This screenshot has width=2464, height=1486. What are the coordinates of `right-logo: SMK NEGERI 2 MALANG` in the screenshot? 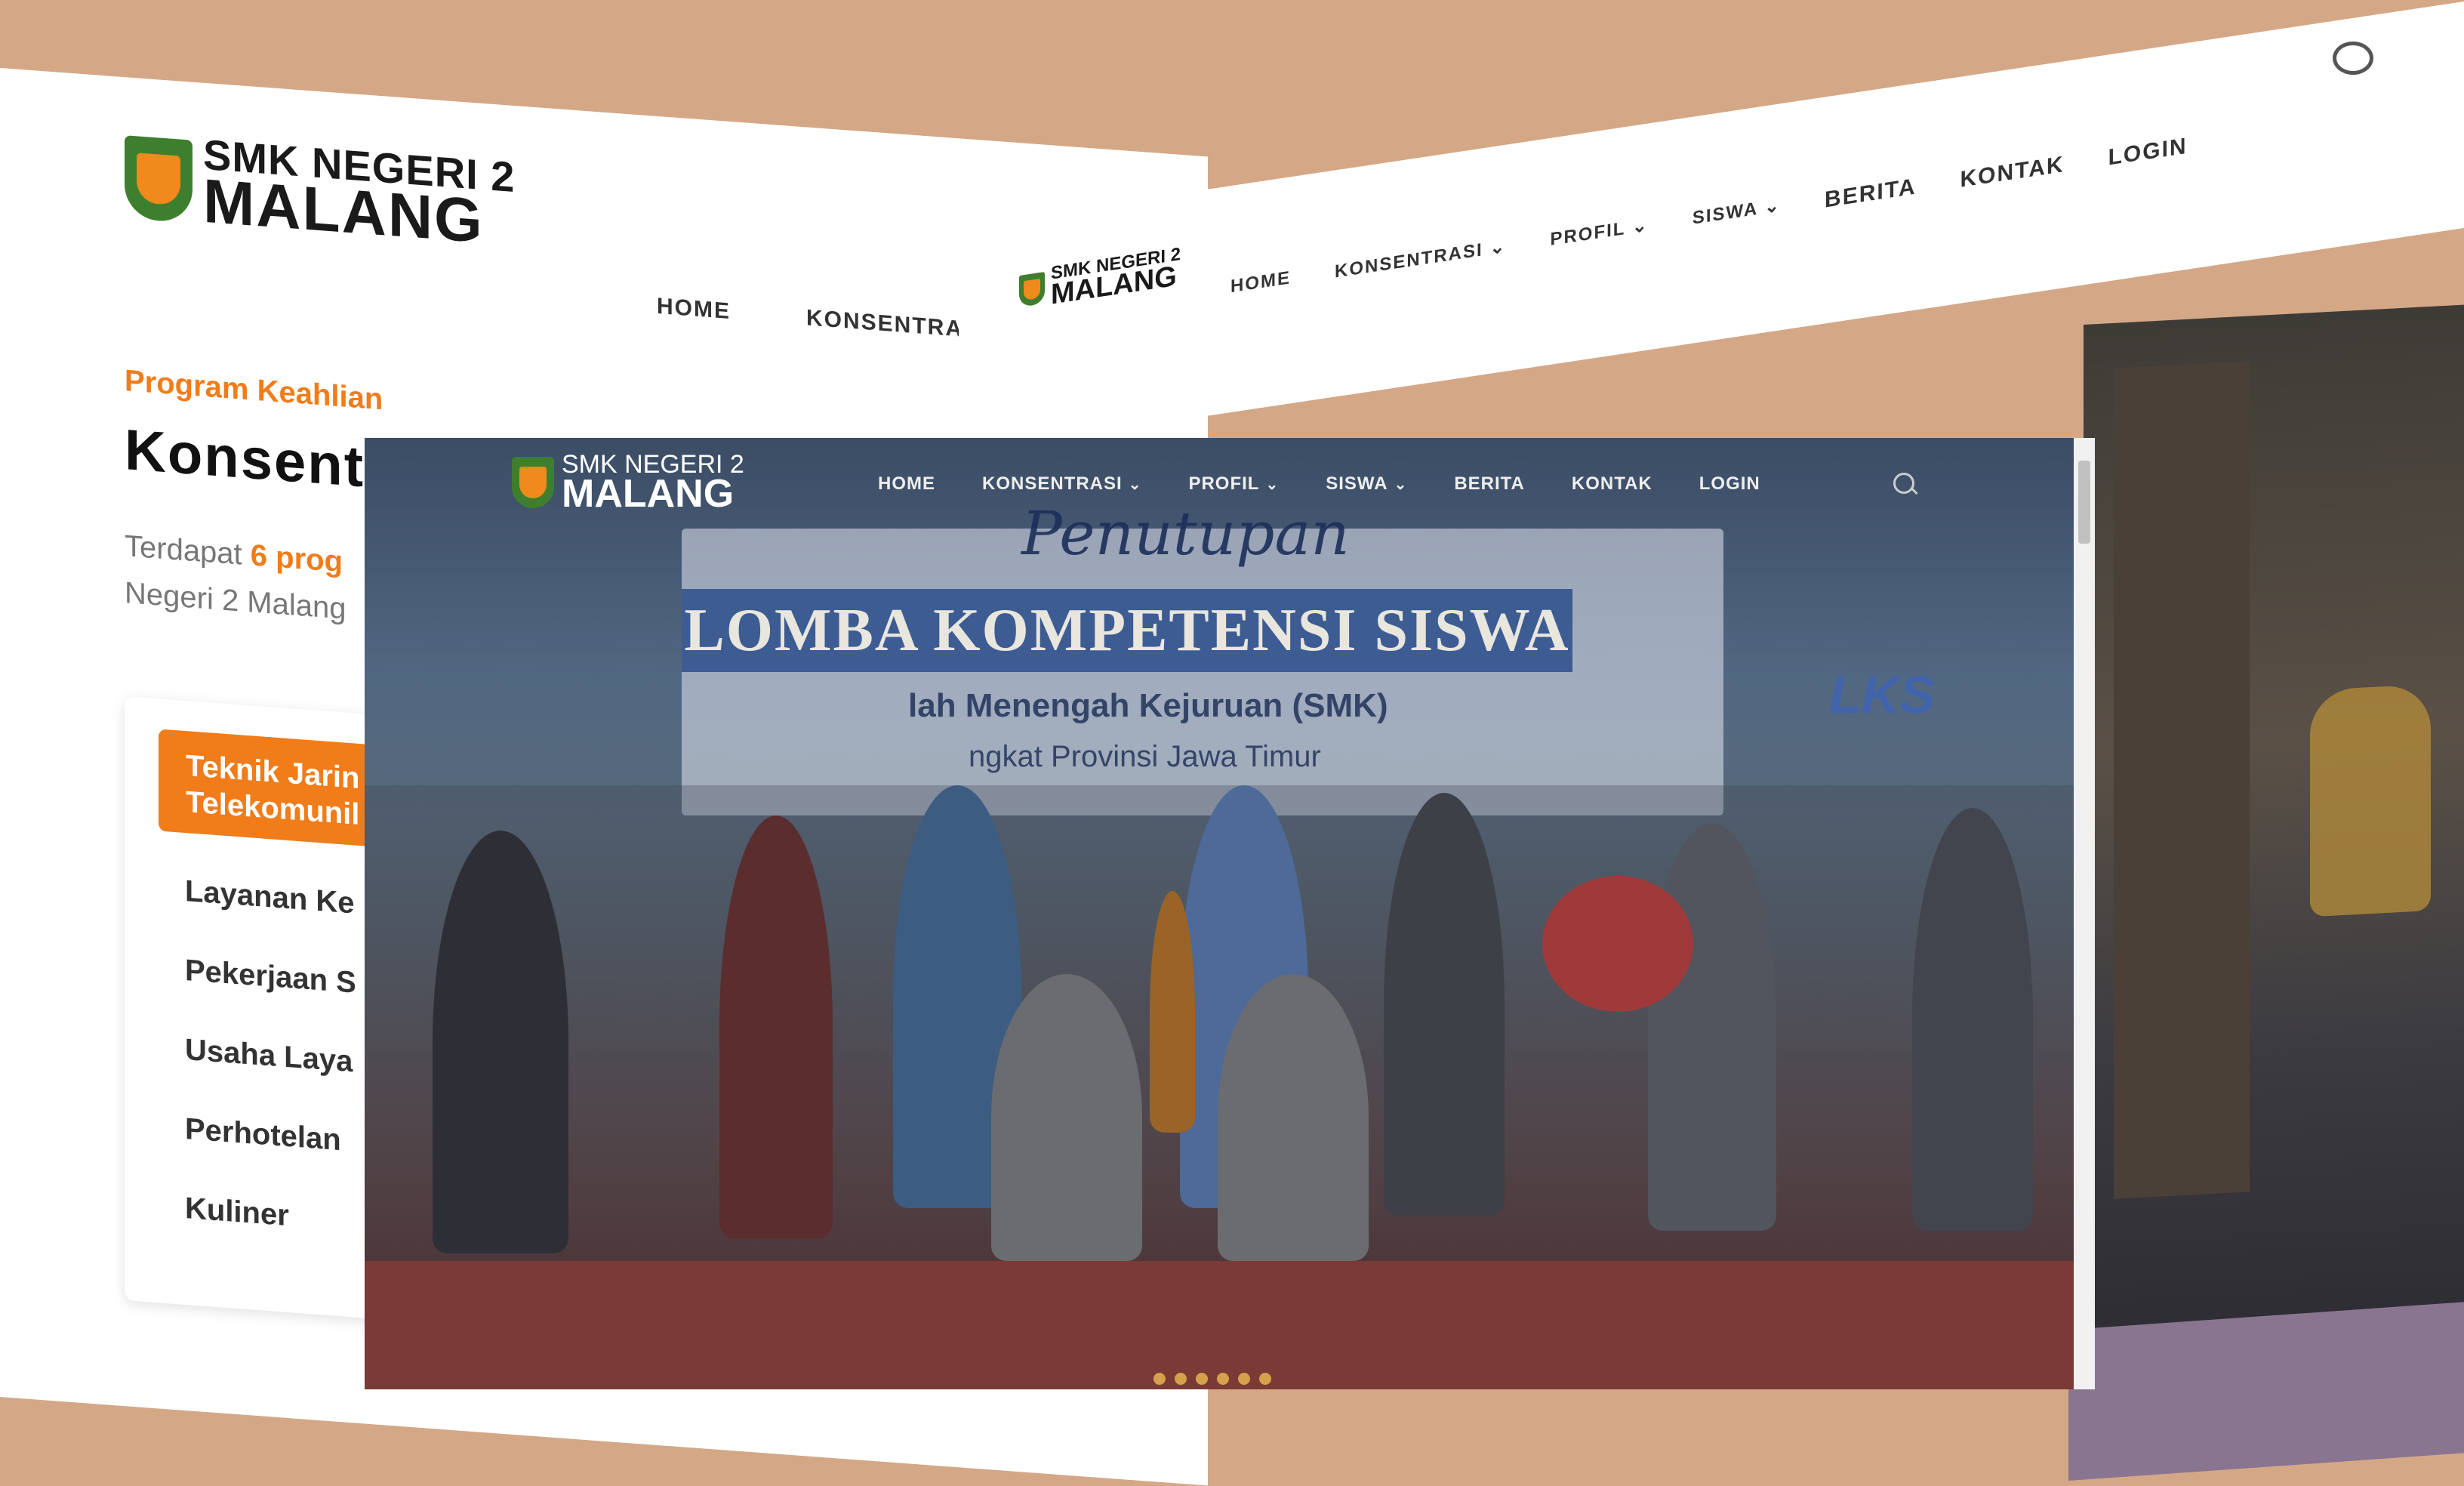 It's located at (1100, 278).